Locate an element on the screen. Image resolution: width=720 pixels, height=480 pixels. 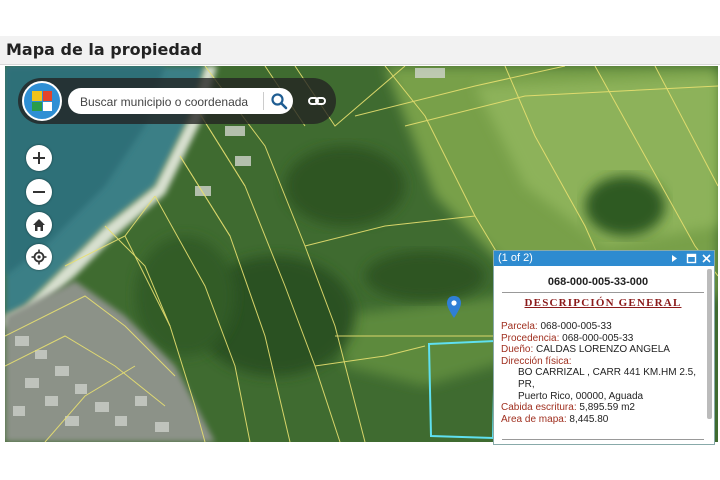
map-toolbar is located at coordinates (177, 101).